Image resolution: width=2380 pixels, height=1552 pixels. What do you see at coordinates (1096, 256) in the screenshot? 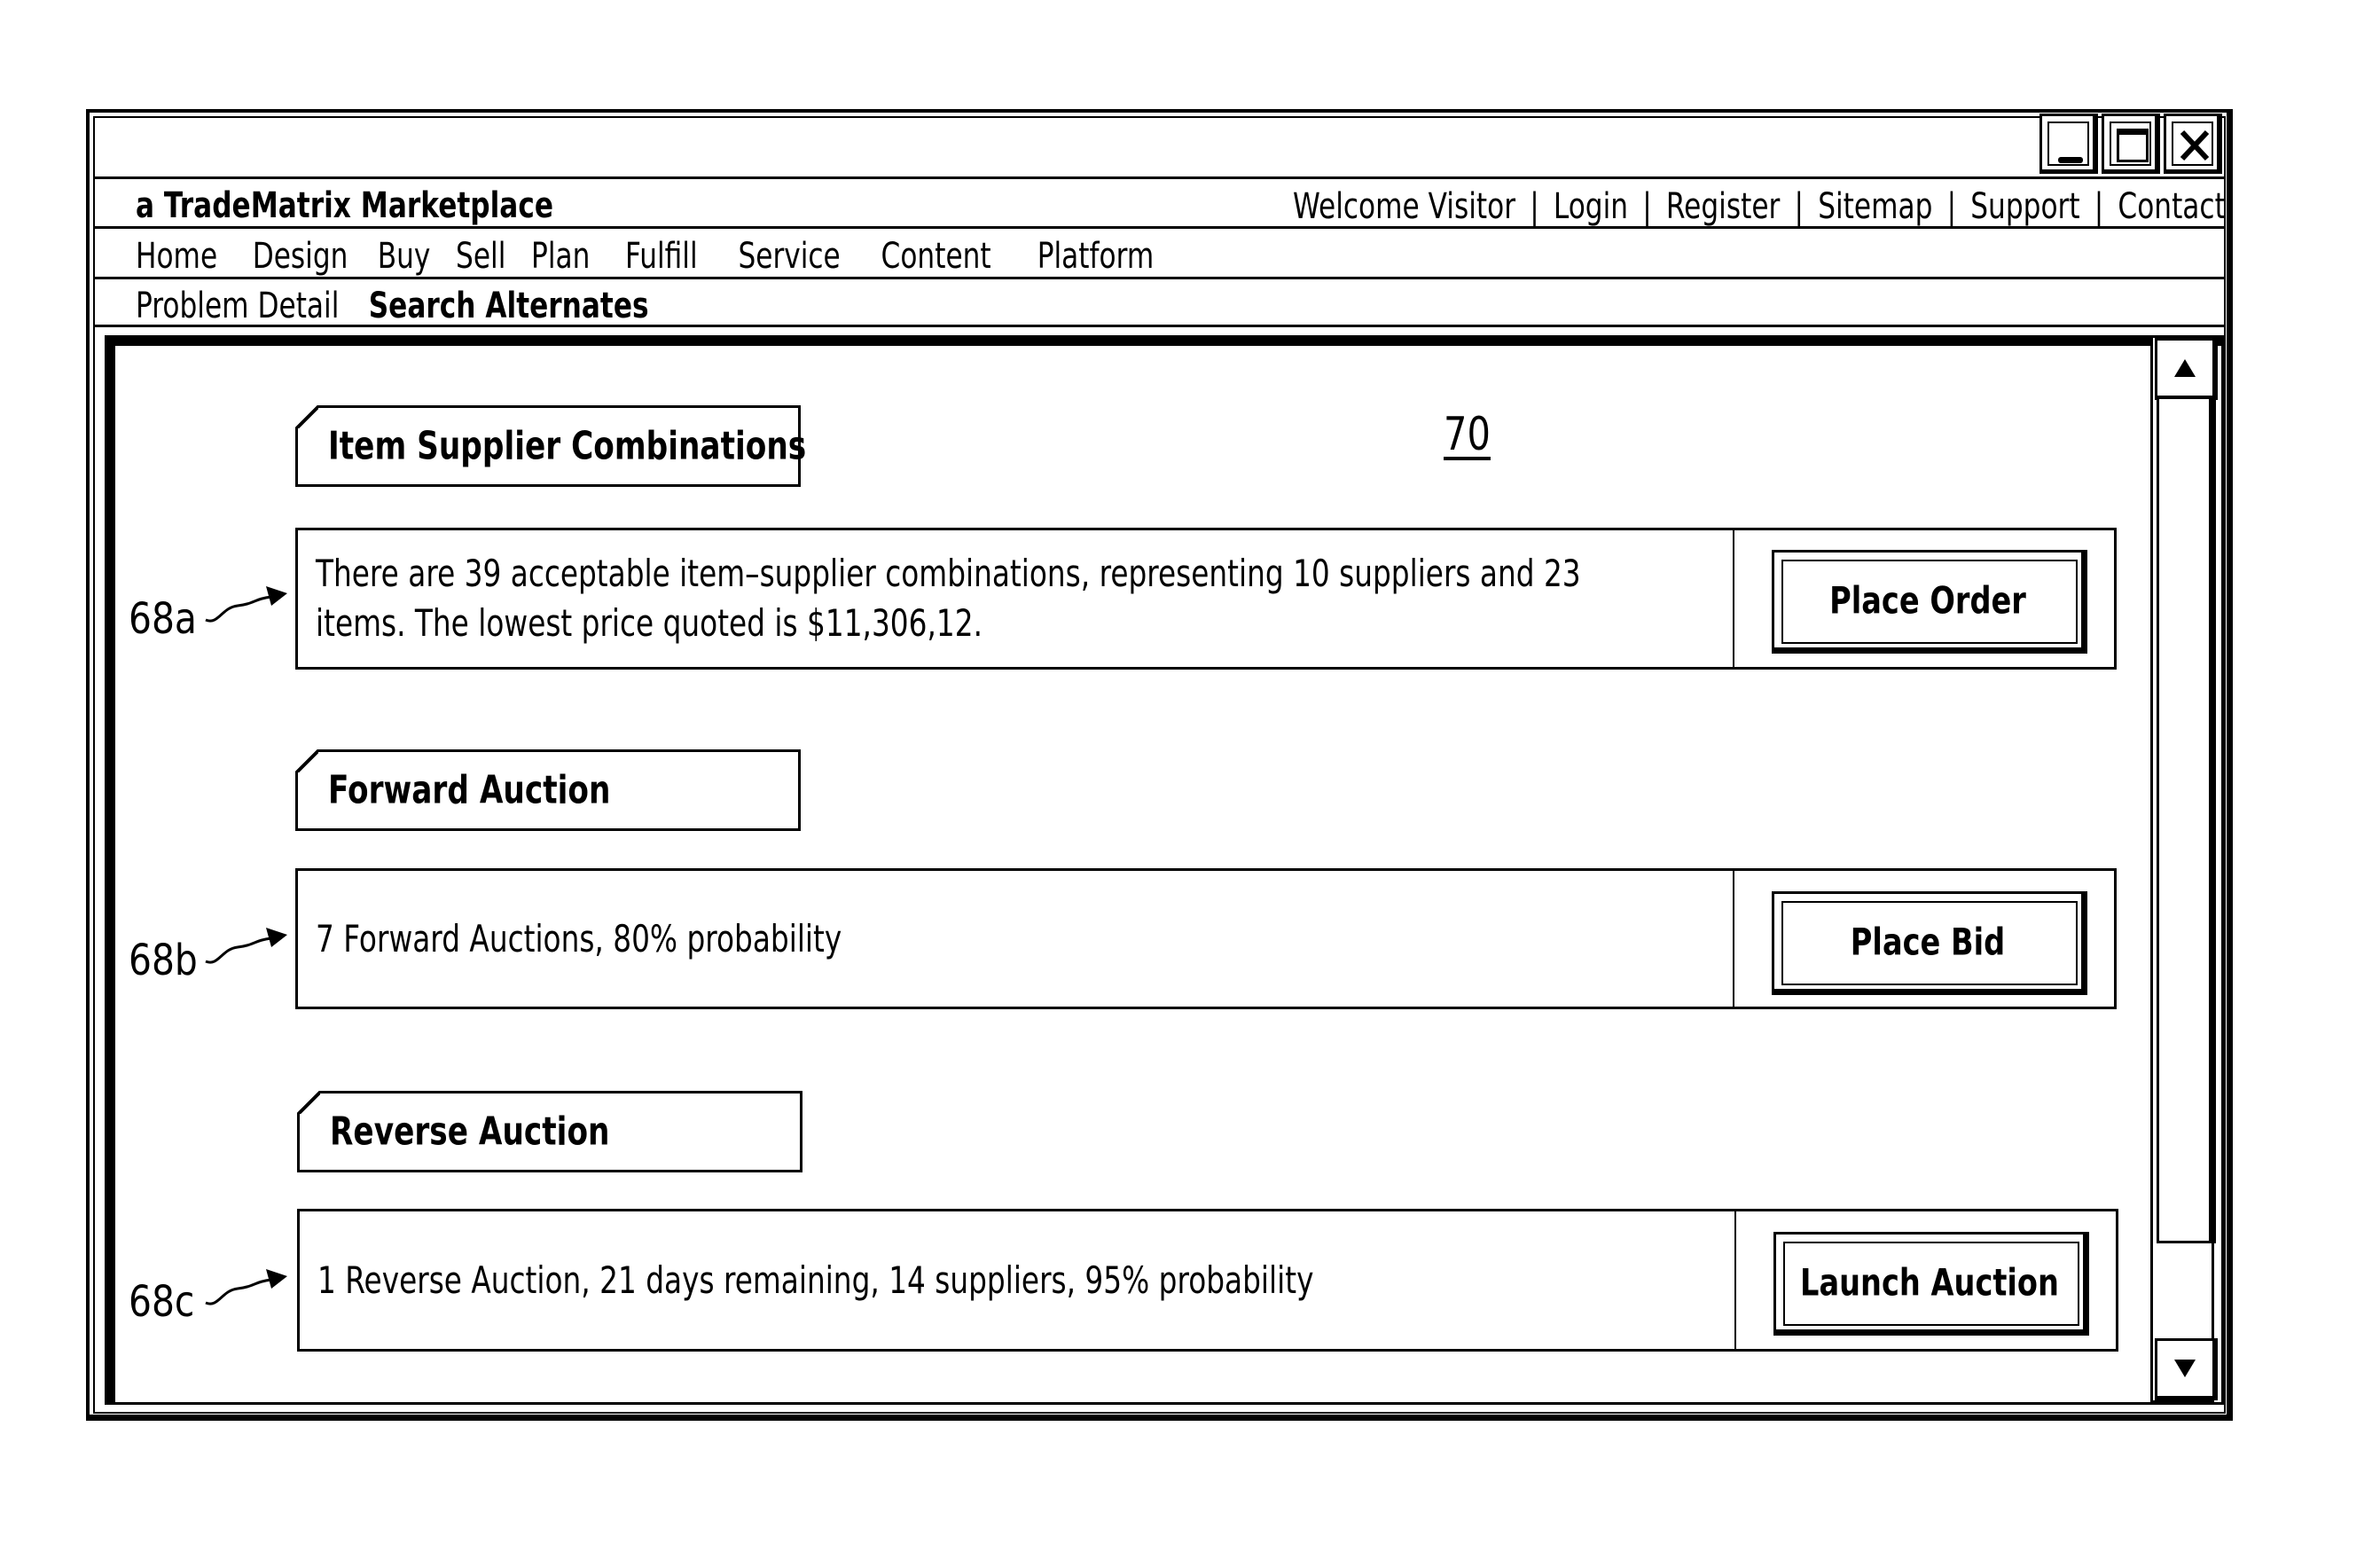
I see `nav-platform: Platform` at bounding box center [1096, 256].